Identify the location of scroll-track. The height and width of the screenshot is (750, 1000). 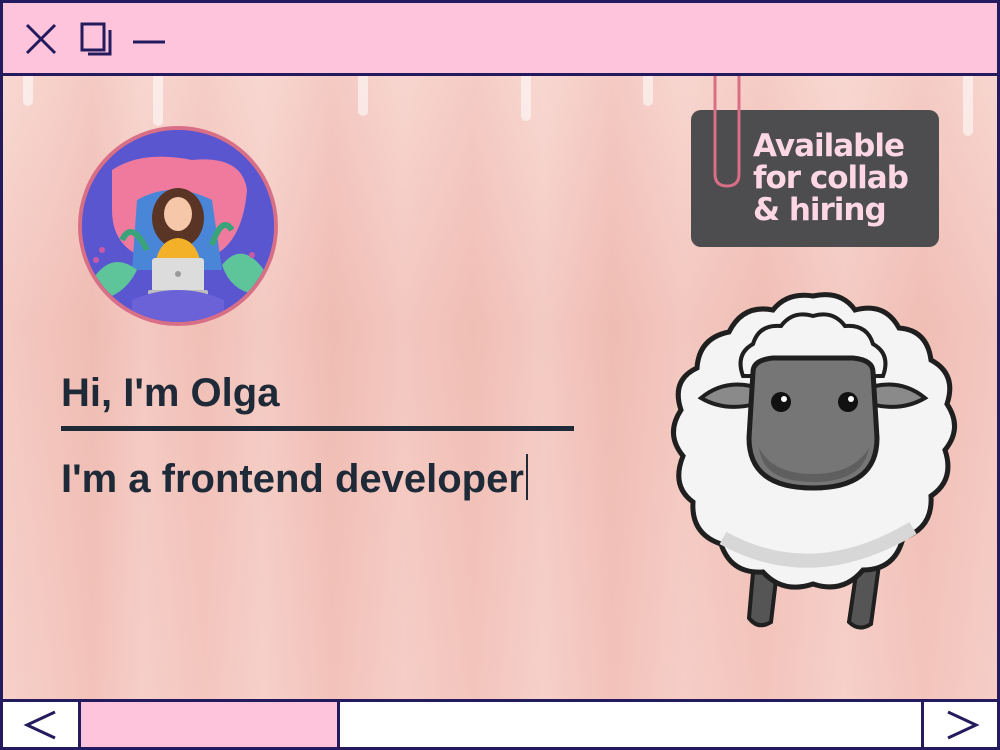
(630, 724).